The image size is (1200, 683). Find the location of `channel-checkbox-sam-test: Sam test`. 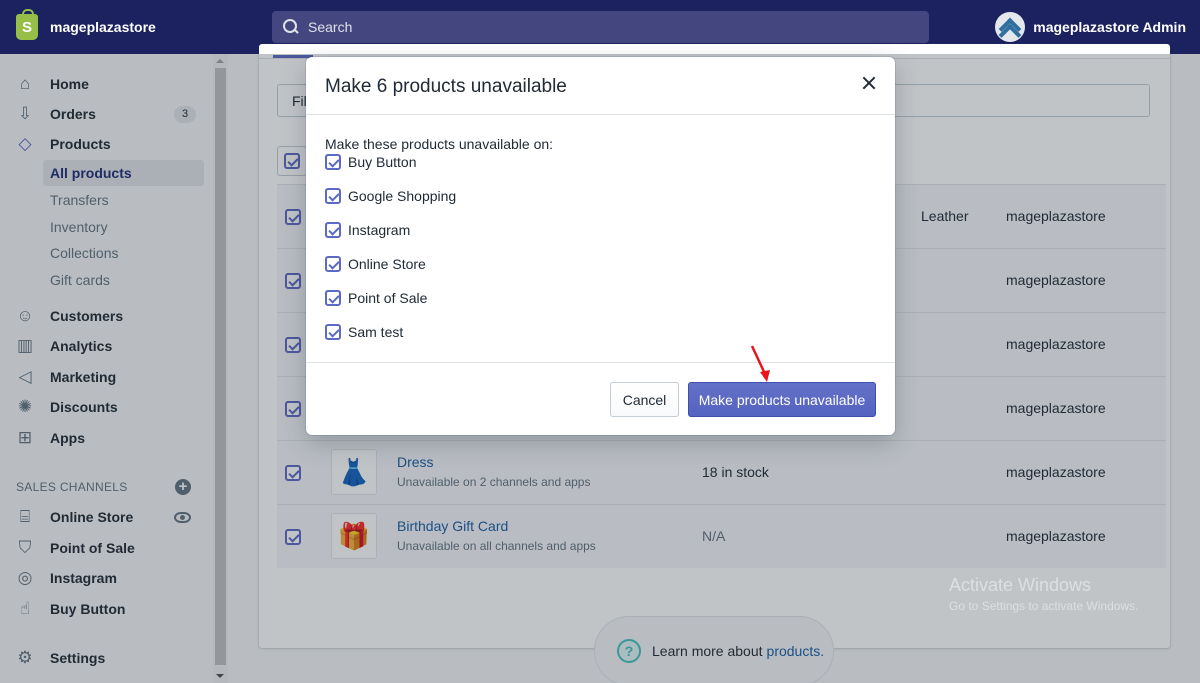

channel-checkbox-sam-test: Sam test is located at coordinates (364, 332).